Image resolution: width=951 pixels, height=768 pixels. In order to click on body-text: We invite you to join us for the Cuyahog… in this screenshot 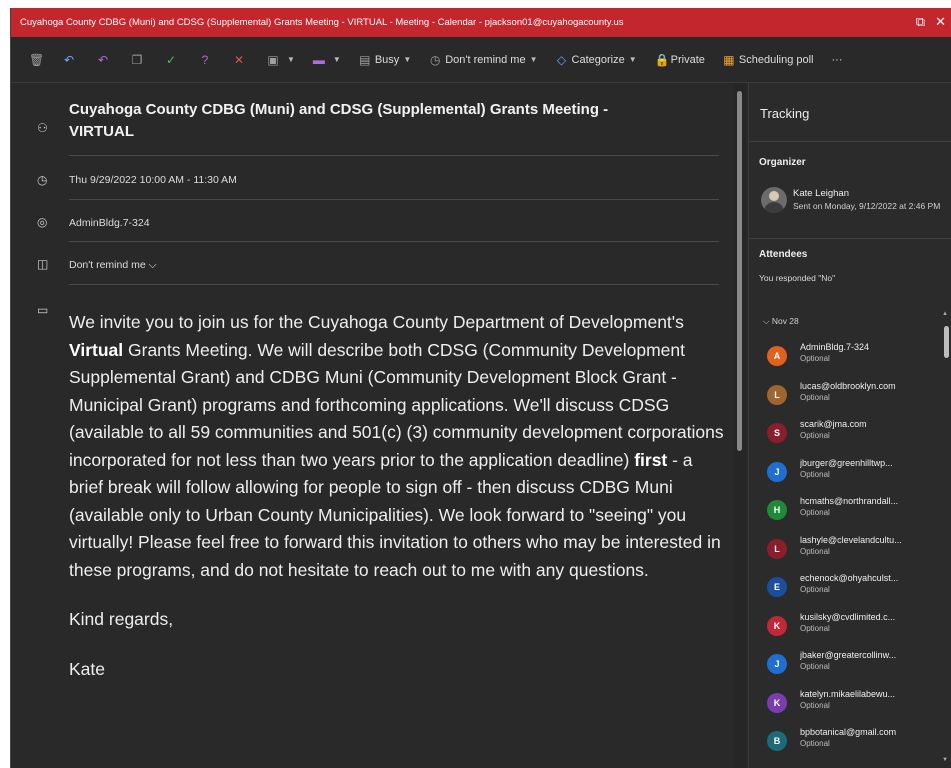, I will do `click(376, 322)`.